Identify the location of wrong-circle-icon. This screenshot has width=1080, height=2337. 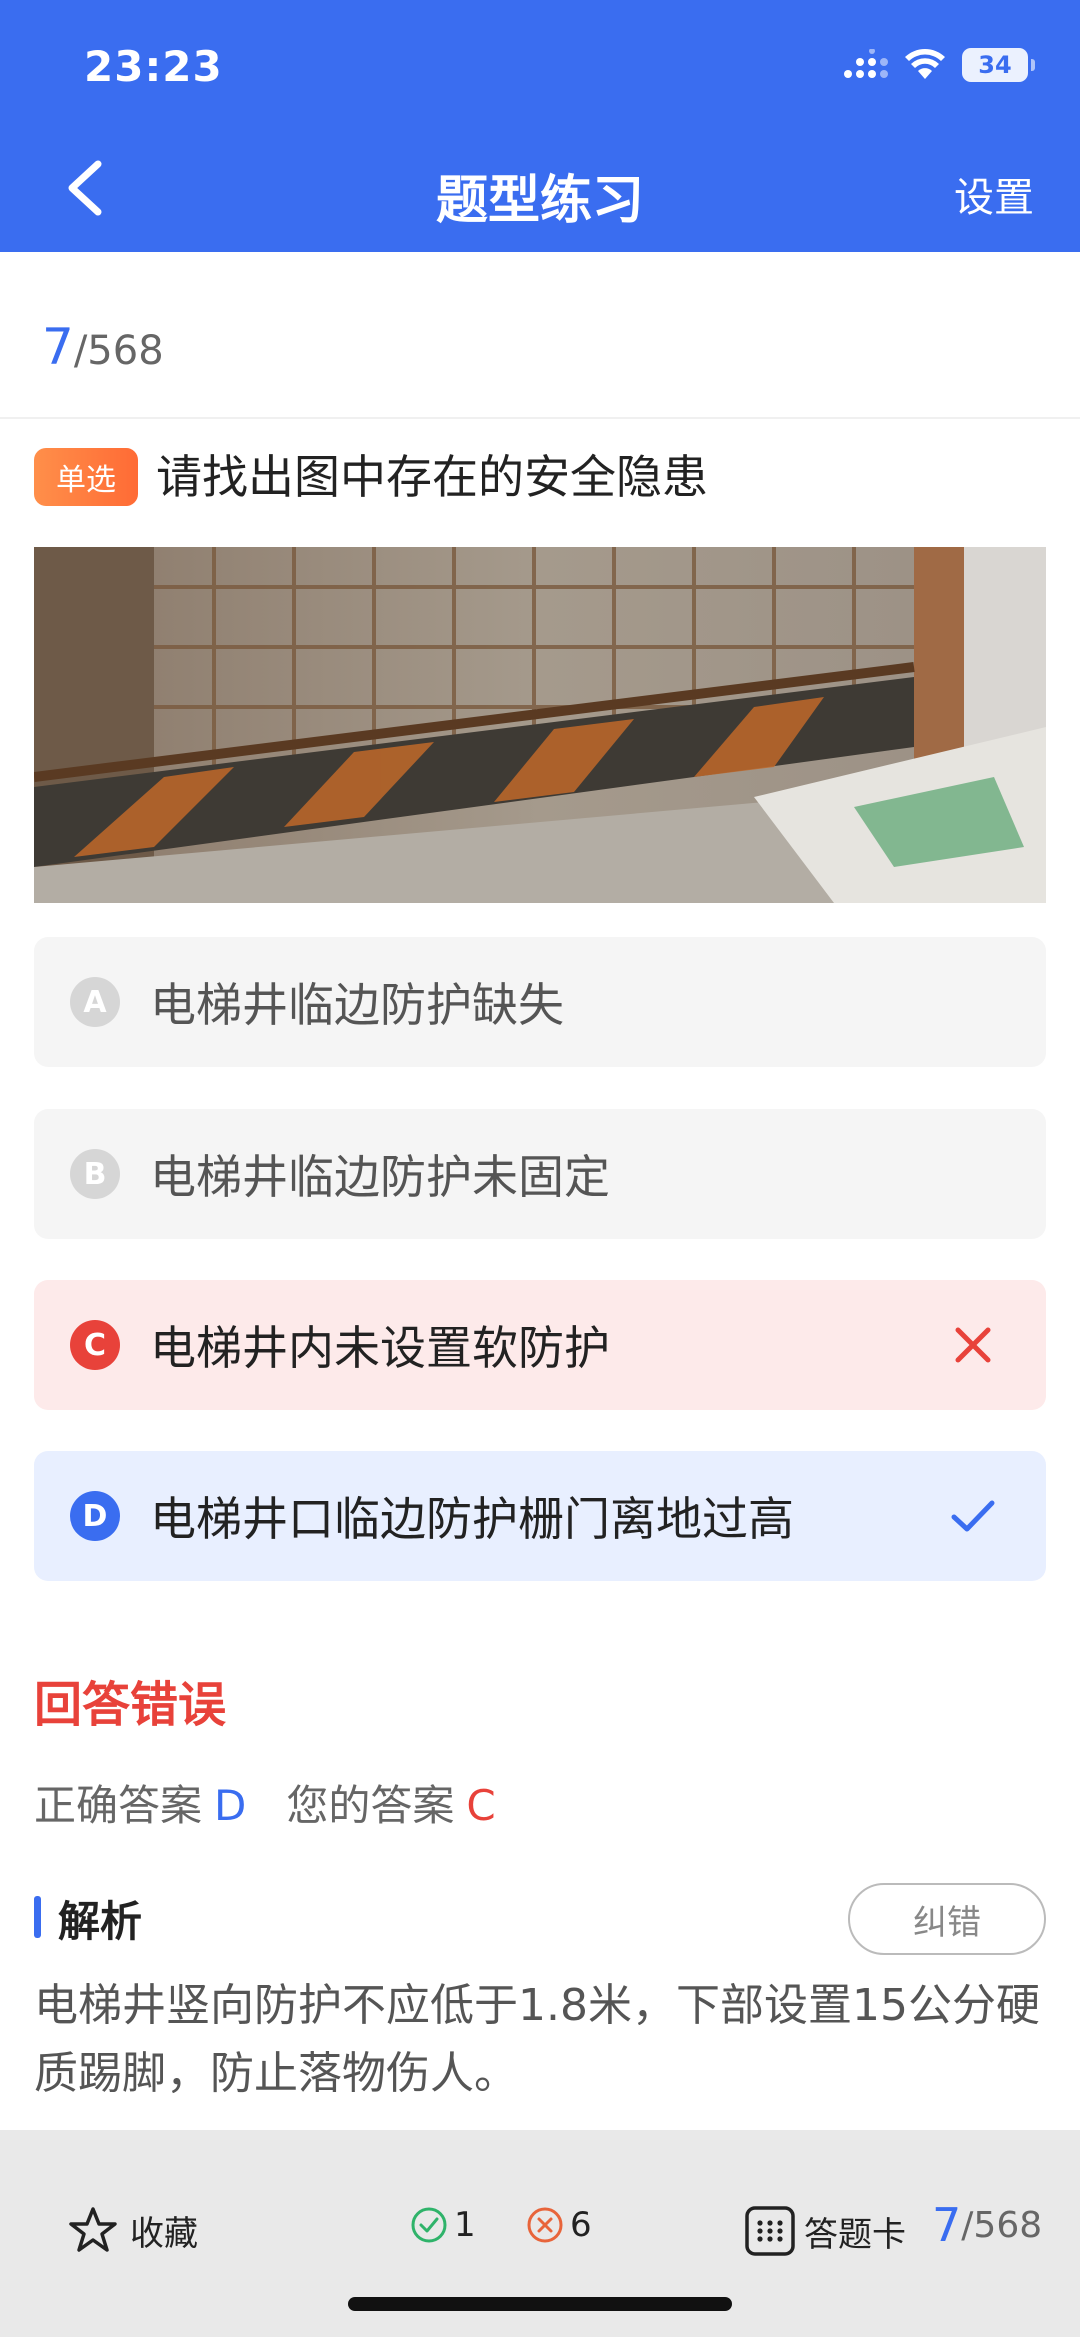
(545, 2225).